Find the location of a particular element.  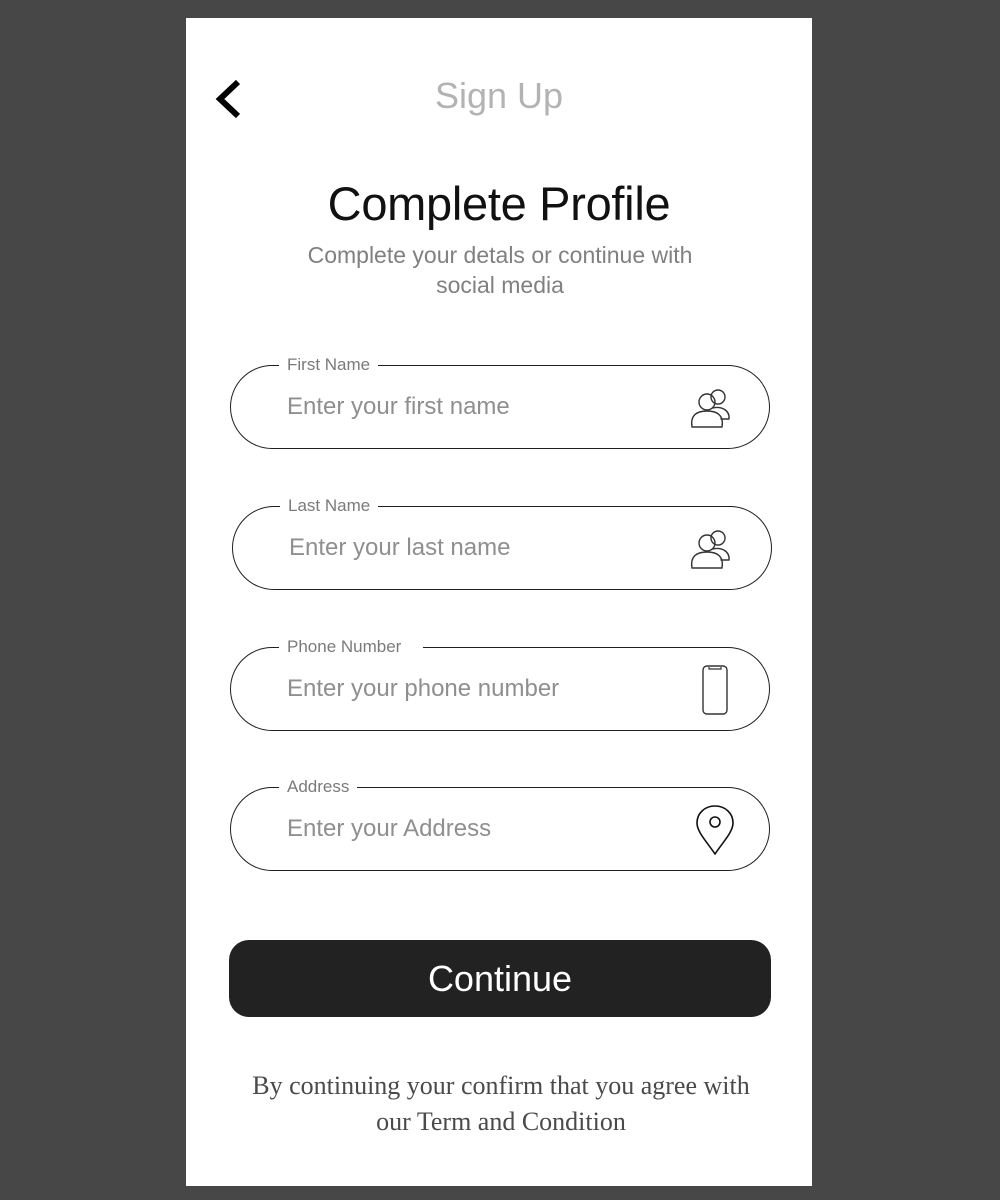

last-name-field: Last Name is located at coordinates (502, 542).